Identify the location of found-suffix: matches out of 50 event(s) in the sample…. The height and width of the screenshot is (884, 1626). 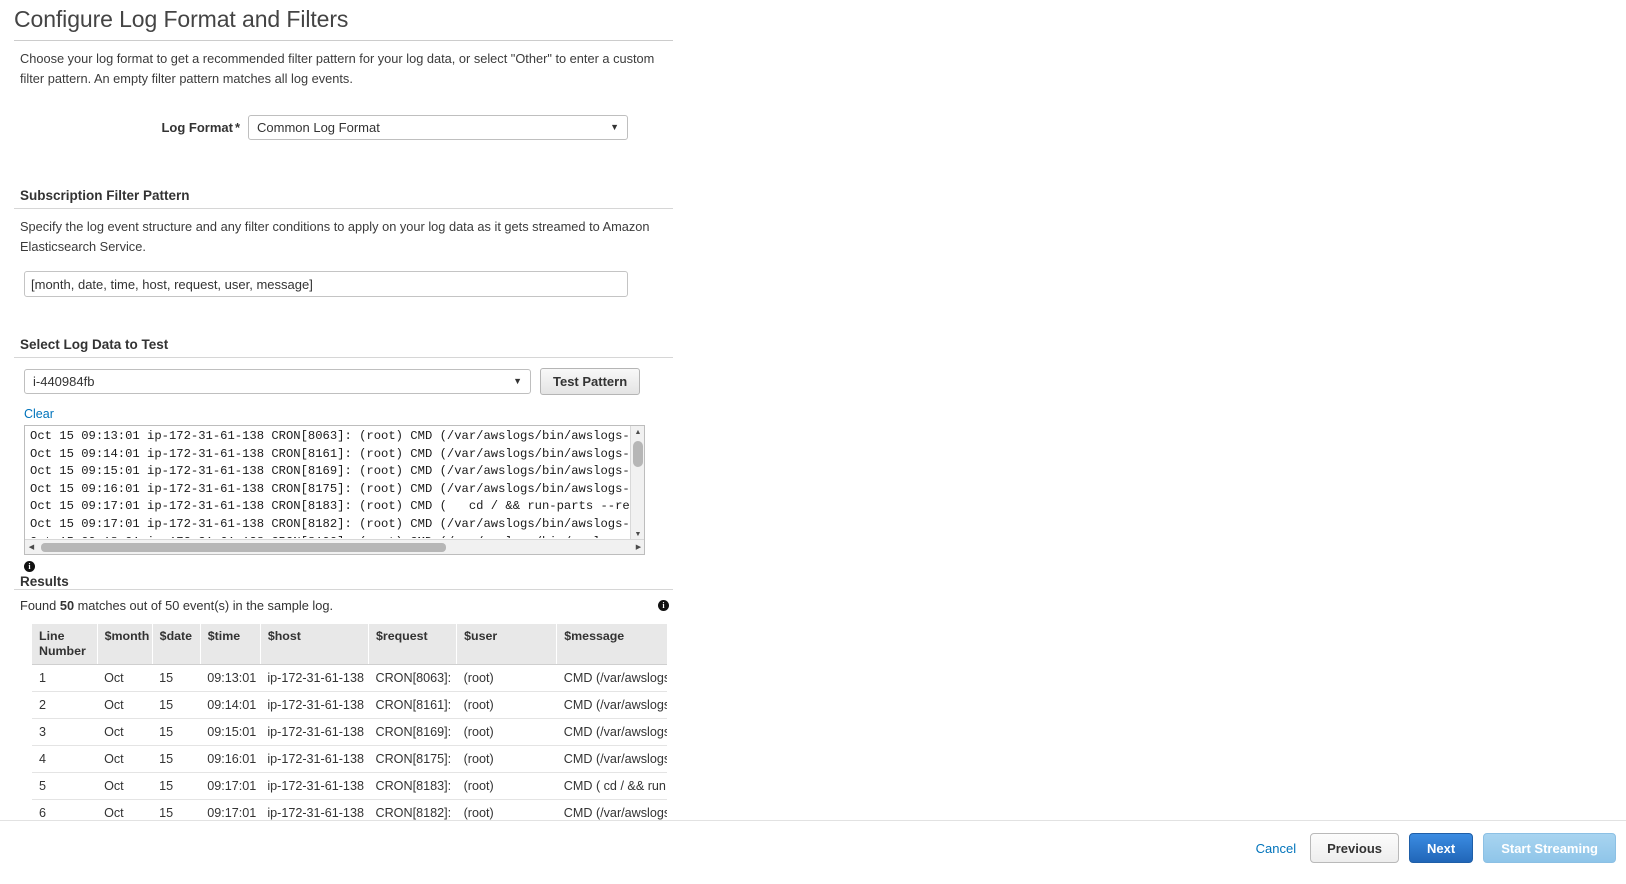
(203, 605).